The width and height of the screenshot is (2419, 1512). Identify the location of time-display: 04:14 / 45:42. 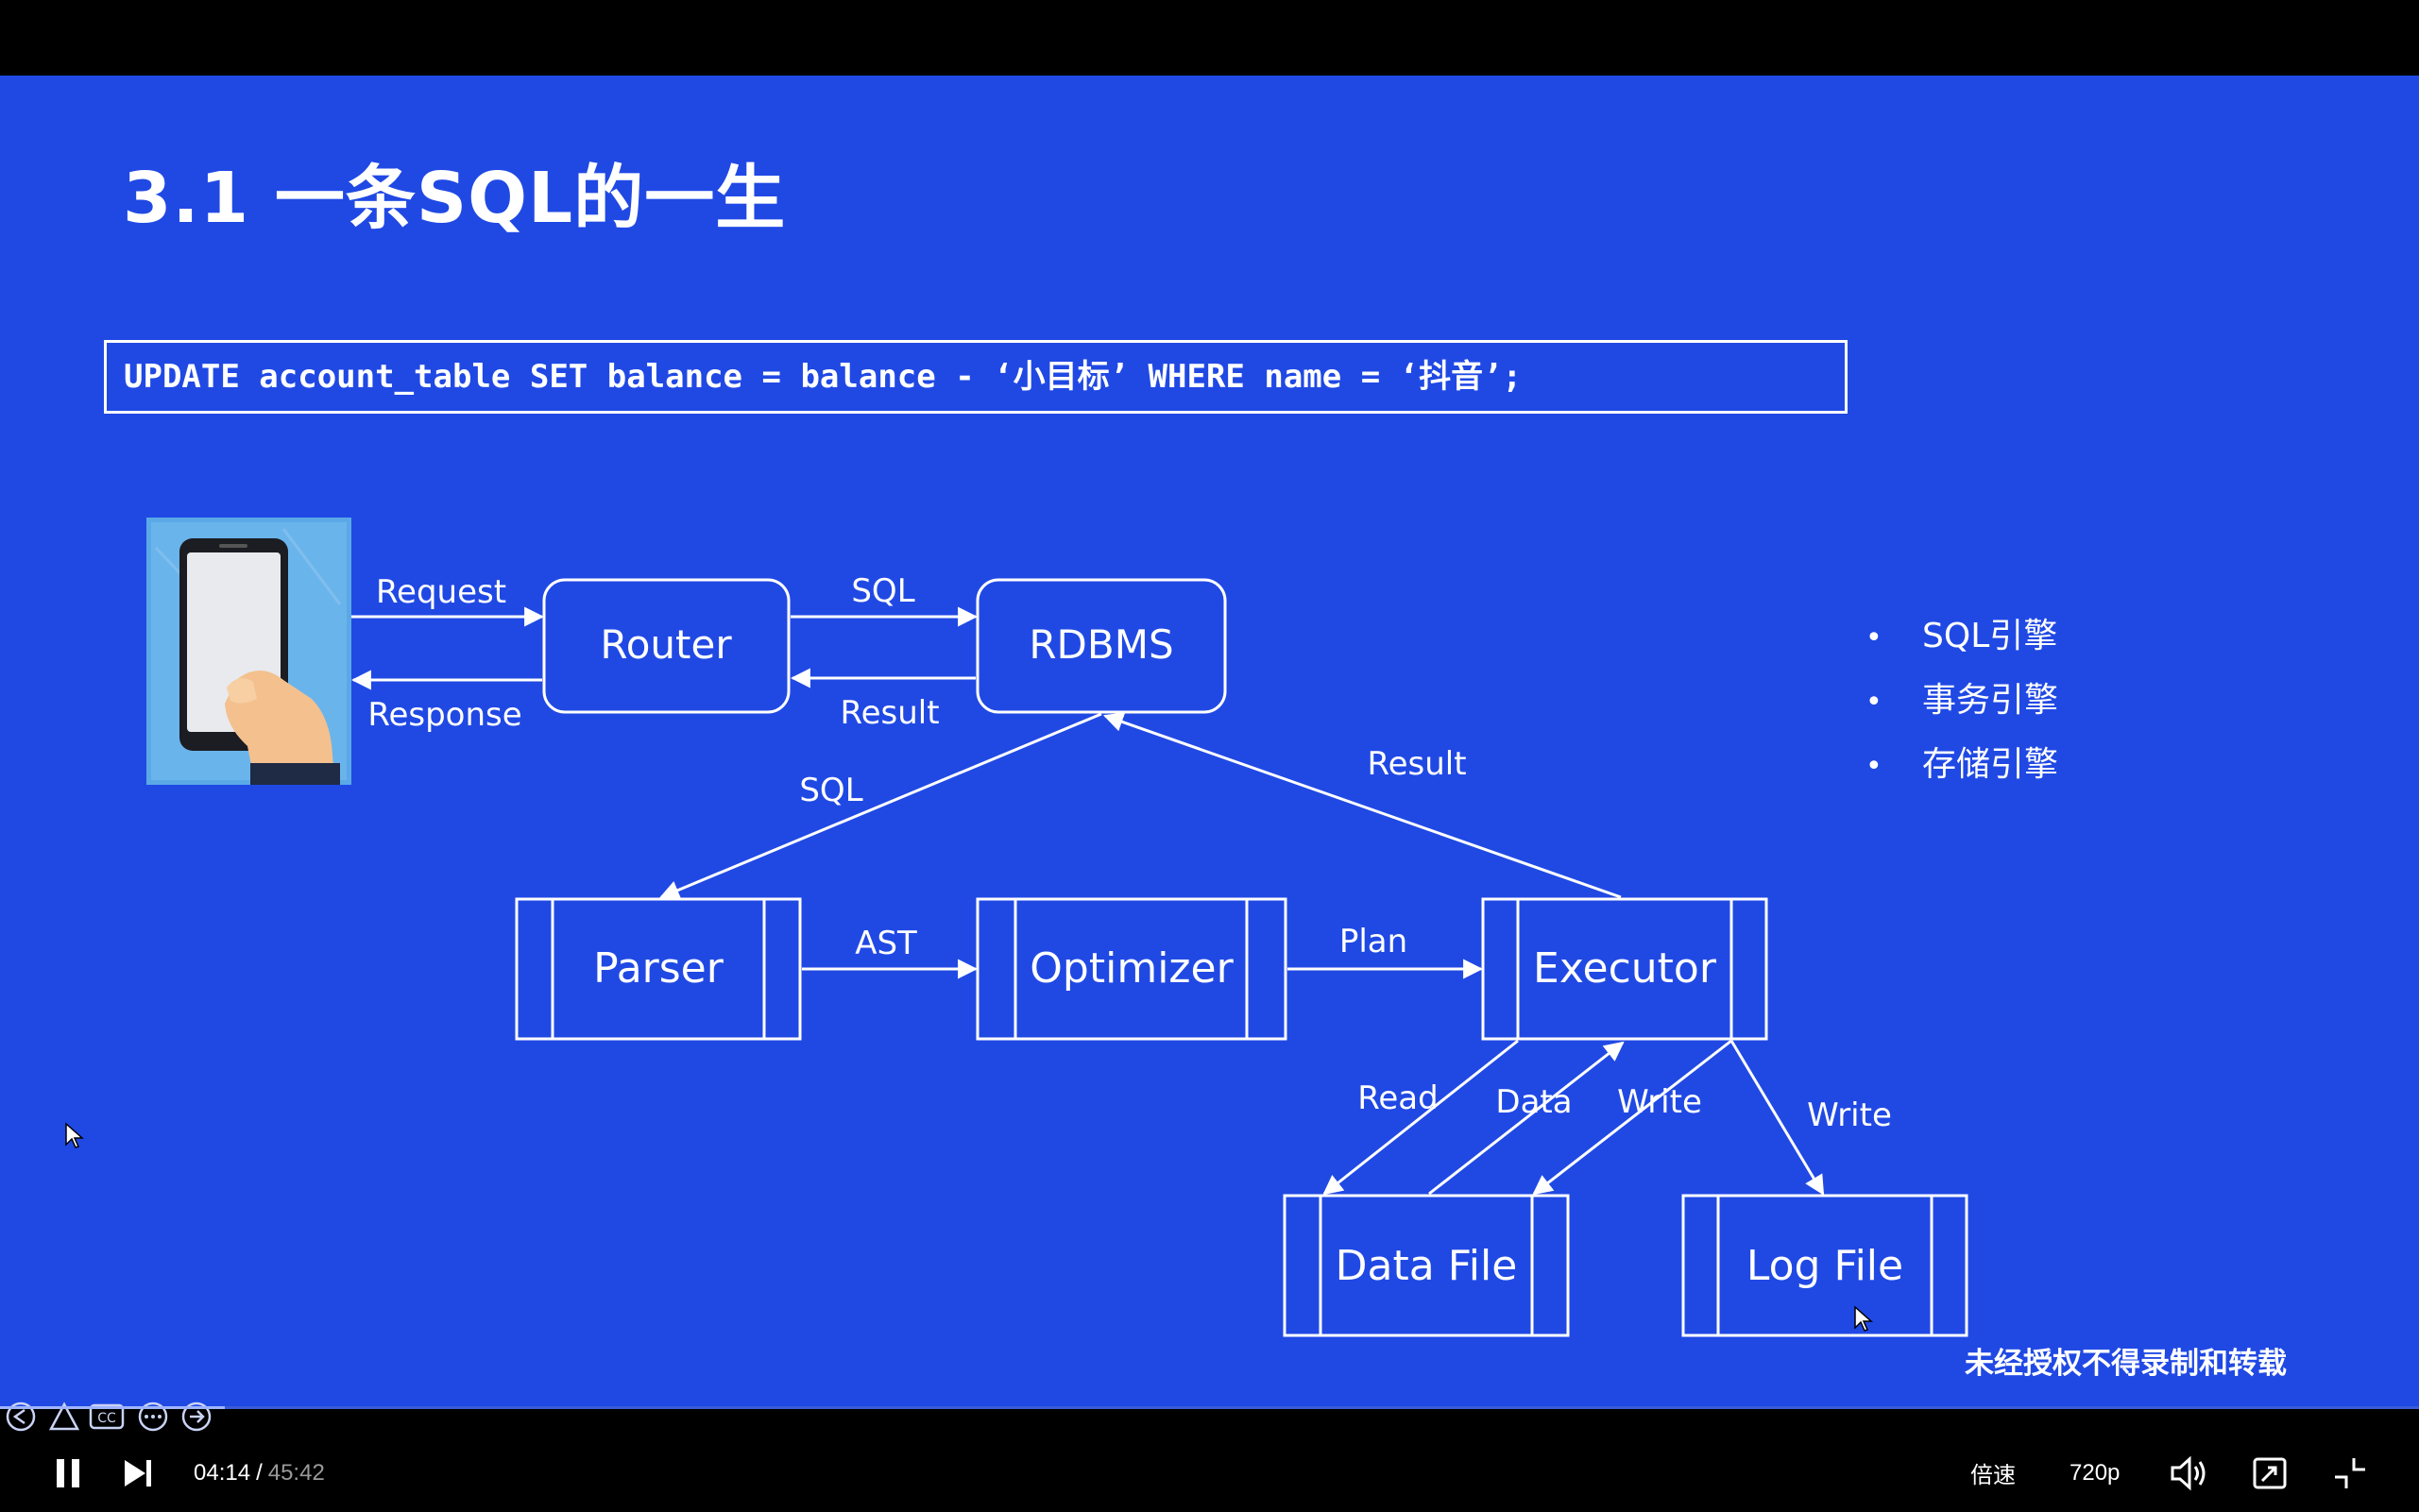
(259, 1473).